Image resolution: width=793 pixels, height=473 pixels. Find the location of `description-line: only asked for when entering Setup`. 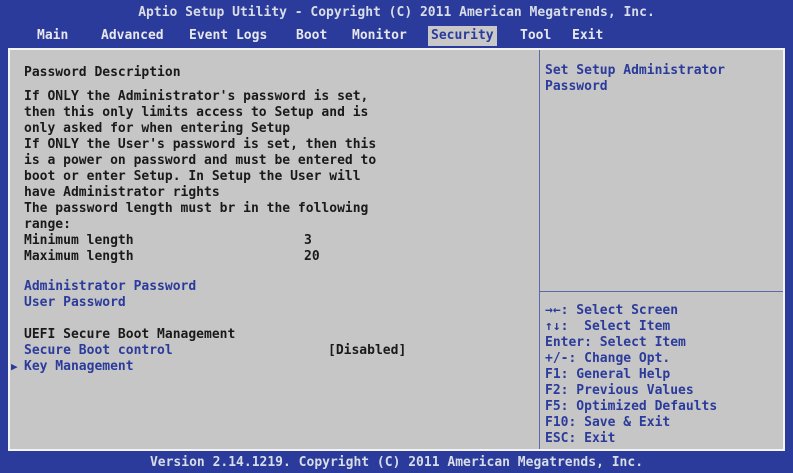

description-line: only asked for when entering Setup is located at coordinates (157, 128).